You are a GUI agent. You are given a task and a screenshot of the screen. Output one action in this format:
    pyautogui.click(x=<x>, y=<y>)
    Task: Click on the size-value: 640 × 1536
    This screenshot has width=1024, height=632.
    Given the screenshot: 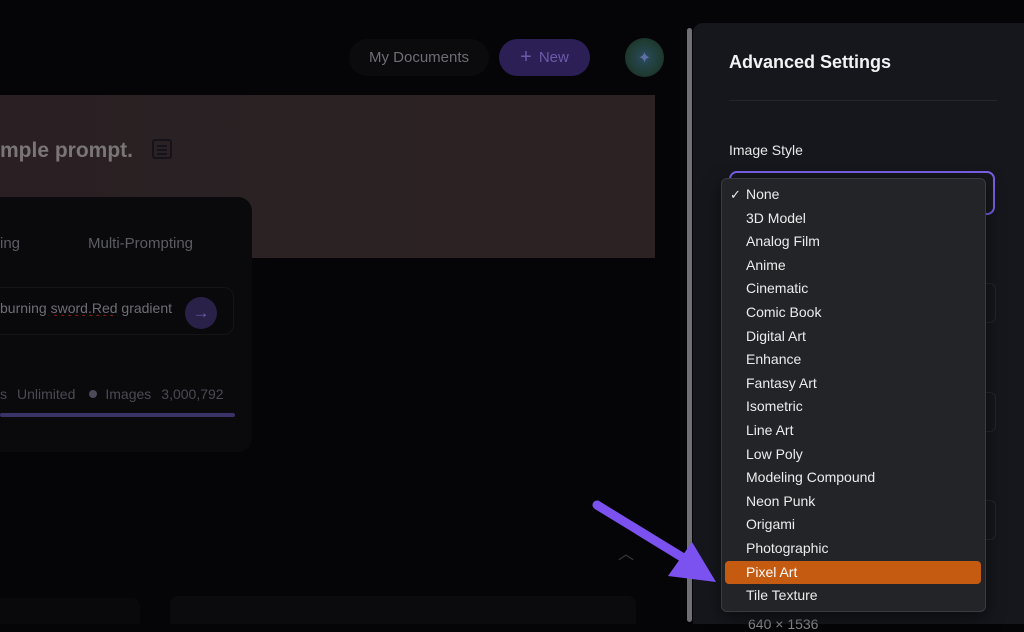 What is the action you would take?
    pyautogui.click(x=783, y=624)
    